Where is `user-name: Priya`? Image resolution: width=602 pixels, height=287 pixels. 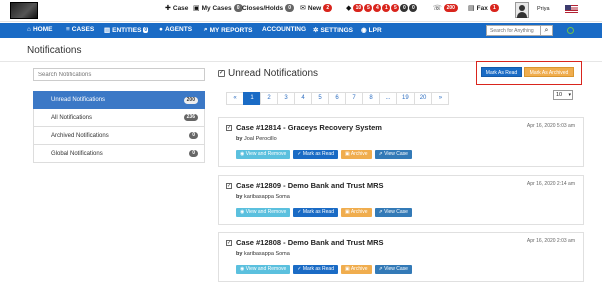
user-name: Priya is located at coordinates (543, 9).